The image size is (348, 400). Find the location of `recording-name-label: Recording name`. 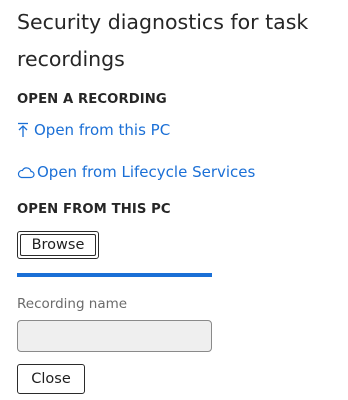

recording-name-label: Recording name is located at coordinates (72, 304).